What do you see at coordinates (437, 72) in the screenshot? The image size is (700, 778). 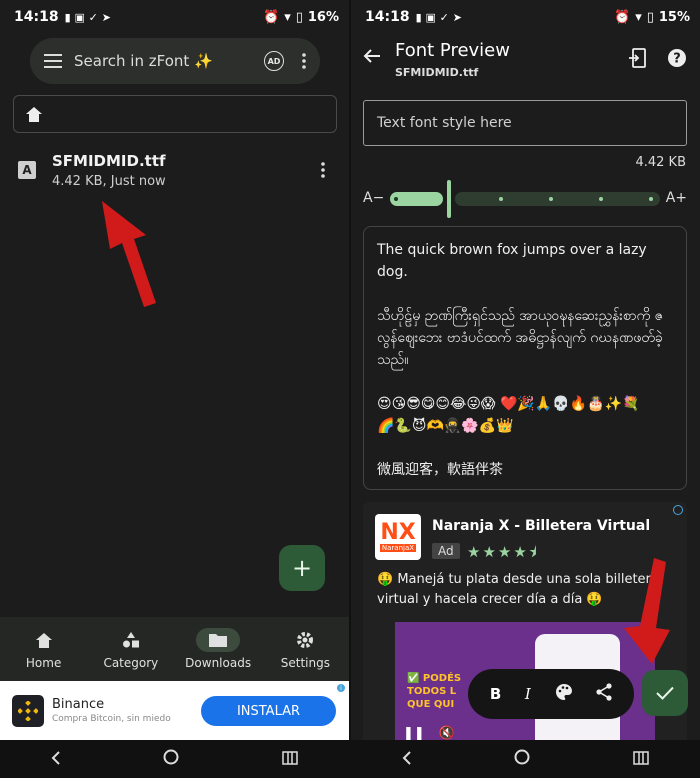 I see `page-subtitle: SFMIDMID.ttf` at bounding box center [437, 72].